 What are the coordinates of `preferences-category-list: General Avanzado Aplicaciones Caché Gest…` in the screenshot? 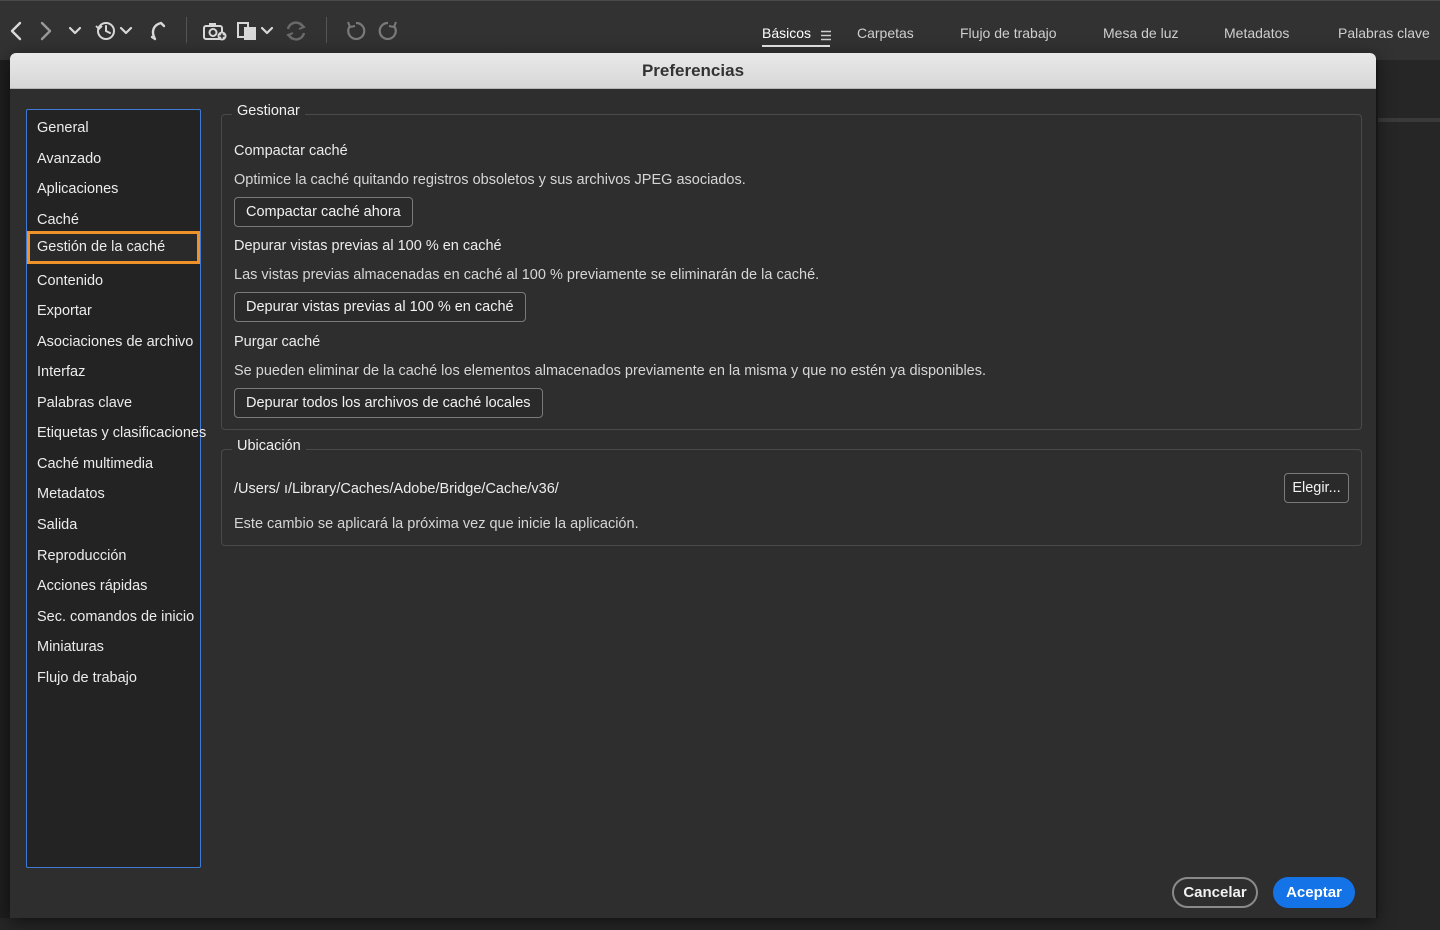 It's located at (116, 488).